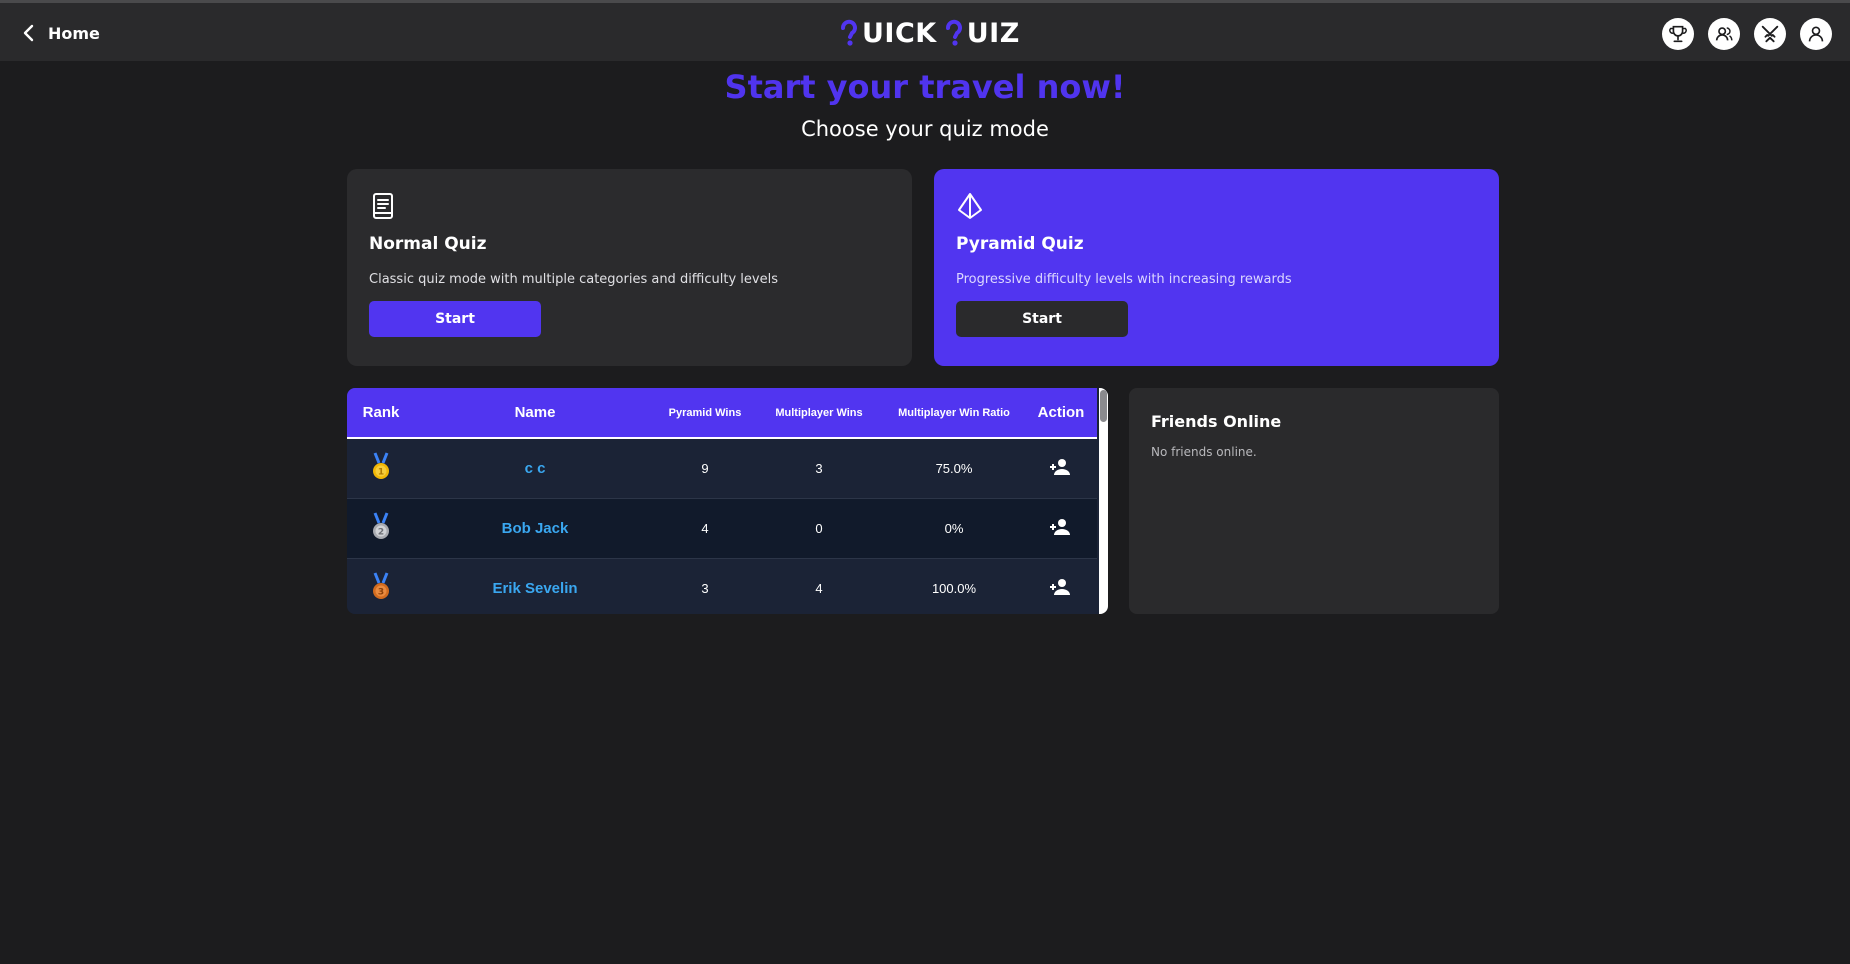 The image size is (1850, 964). I want to click on rank-cell: 3, so click(381, 586).